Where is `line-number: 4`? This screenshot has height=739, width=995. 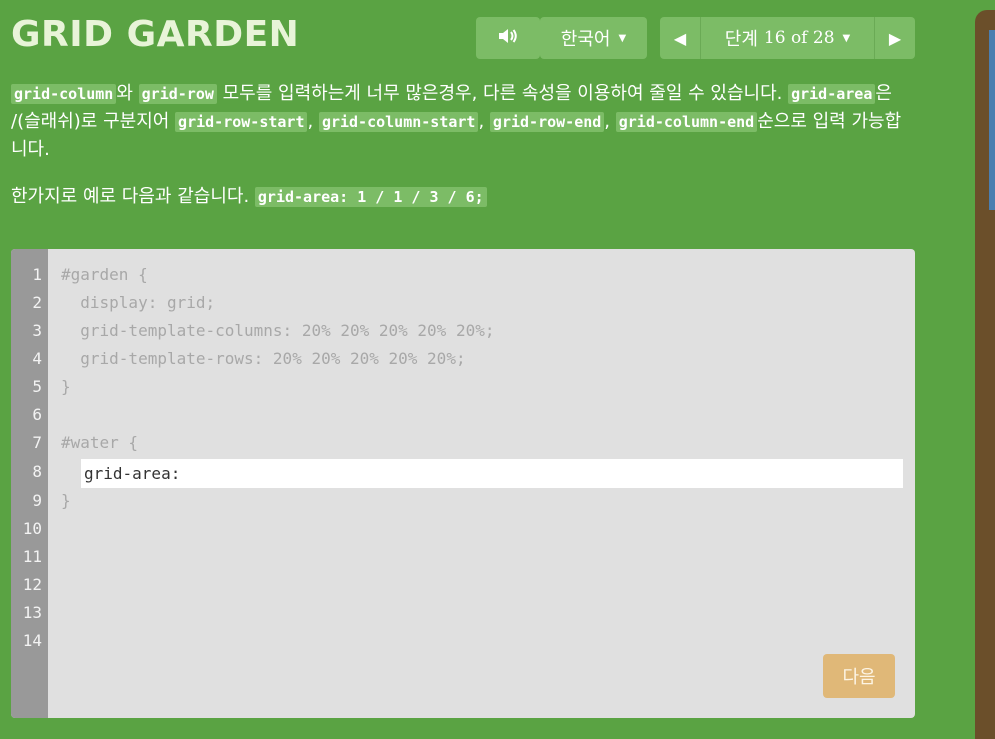 line-number: 4 is located at coordinates (37, 358).